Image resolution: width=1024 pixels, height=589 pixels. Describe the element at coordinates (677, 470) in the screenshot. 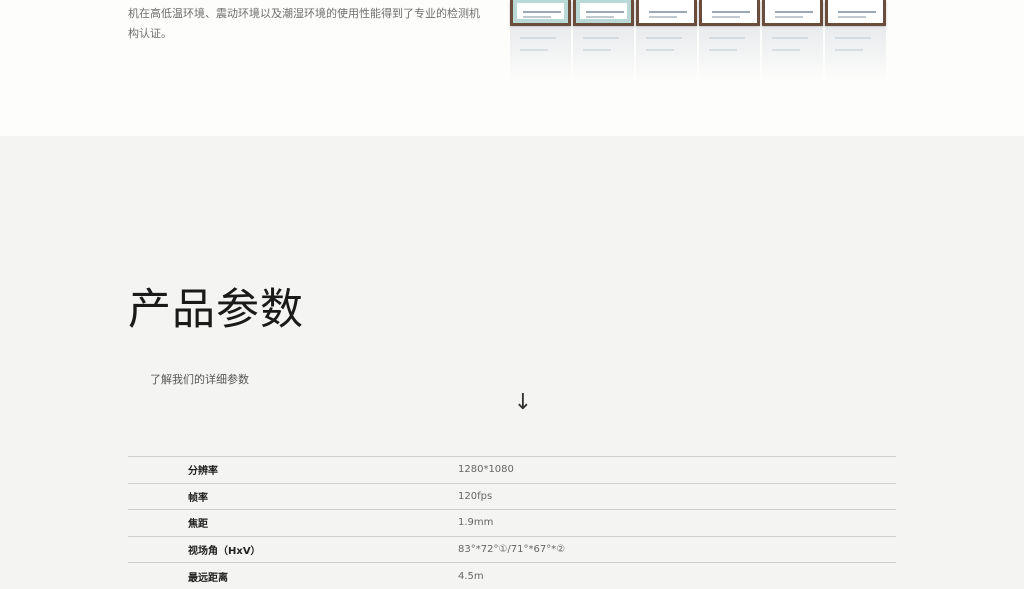

I see `spec-value: 1280*1080` at that location.